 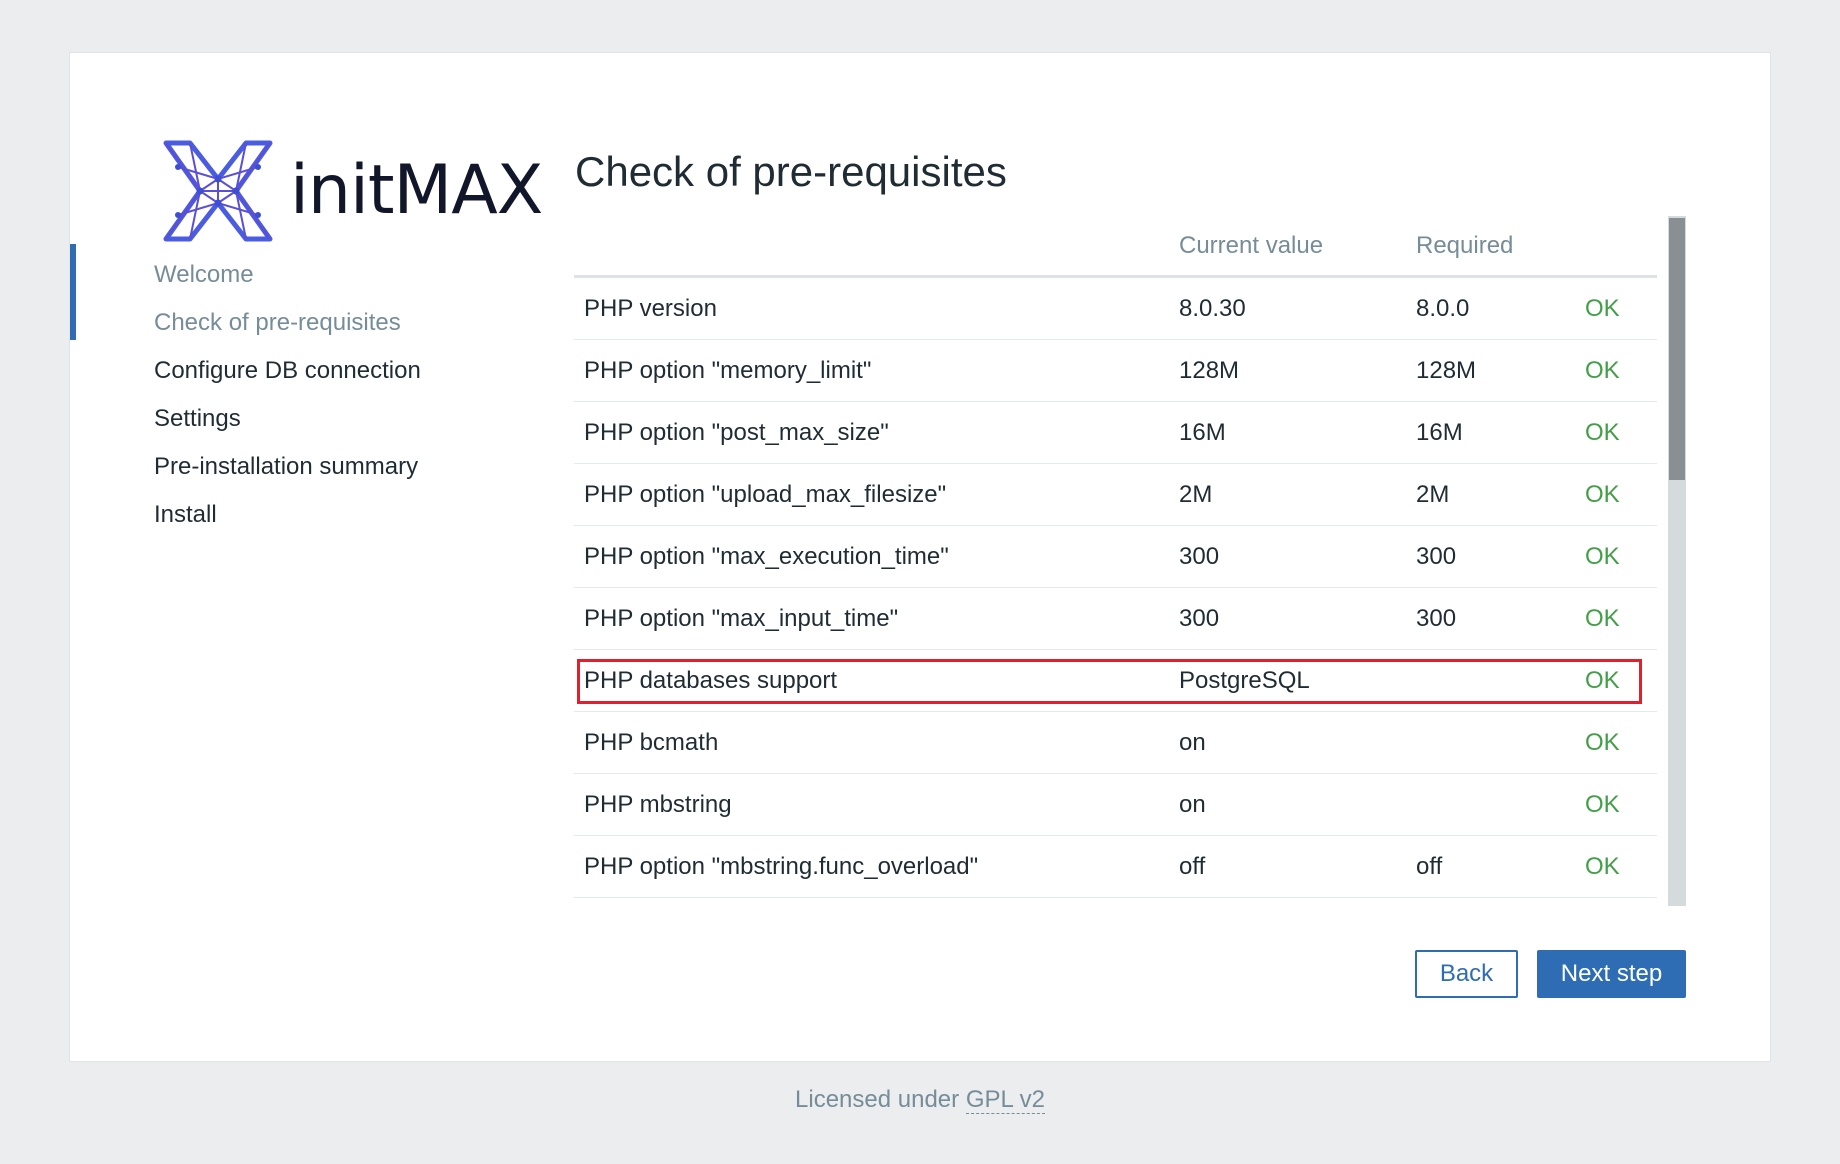 I want to click on row-required: 8.0.0, so click(x=1490, y=308).